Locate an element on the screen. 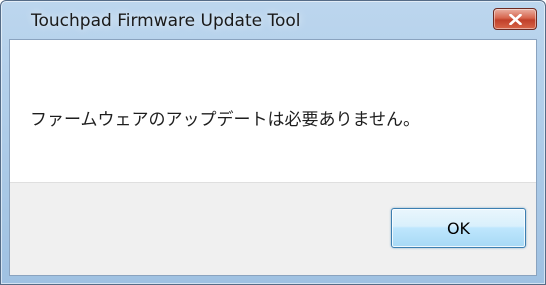 Image resolution: width=546 pixels, height=285 pixels. title-bar: Touchpad Firmware Update Tool is located at coordinates (273, 20).